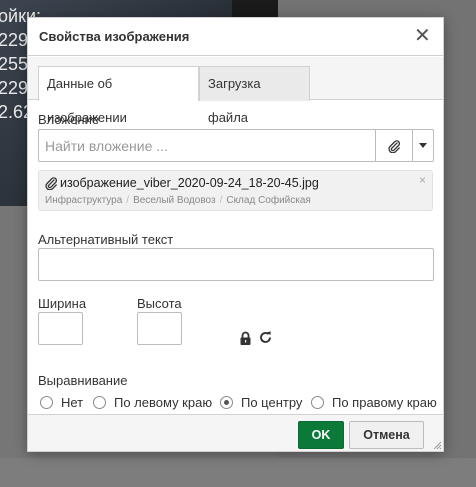 The image size is (476, 487). What do you see at coordinates (69, 119) in the screenshot?
I see `attachment-label: Вложение` at bounding box center [69, 119].